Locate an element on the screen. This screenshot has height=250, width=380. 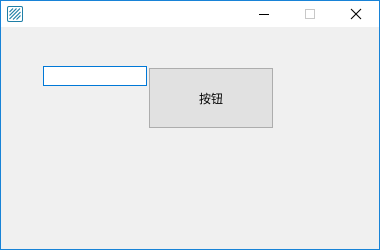
close-icon is located at coordinates (356, 14).